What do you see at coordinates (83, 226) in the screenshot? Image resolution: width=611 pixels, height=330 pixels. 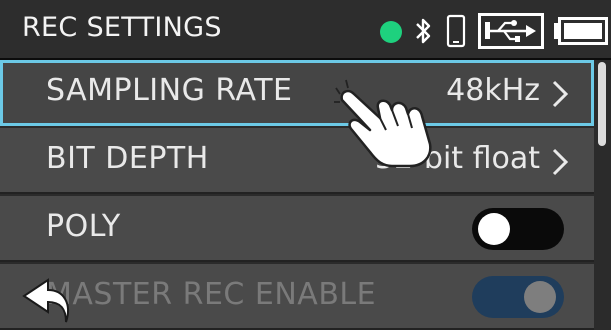 I see `menu-item-label: POLY` at bounding box center [83, 226].